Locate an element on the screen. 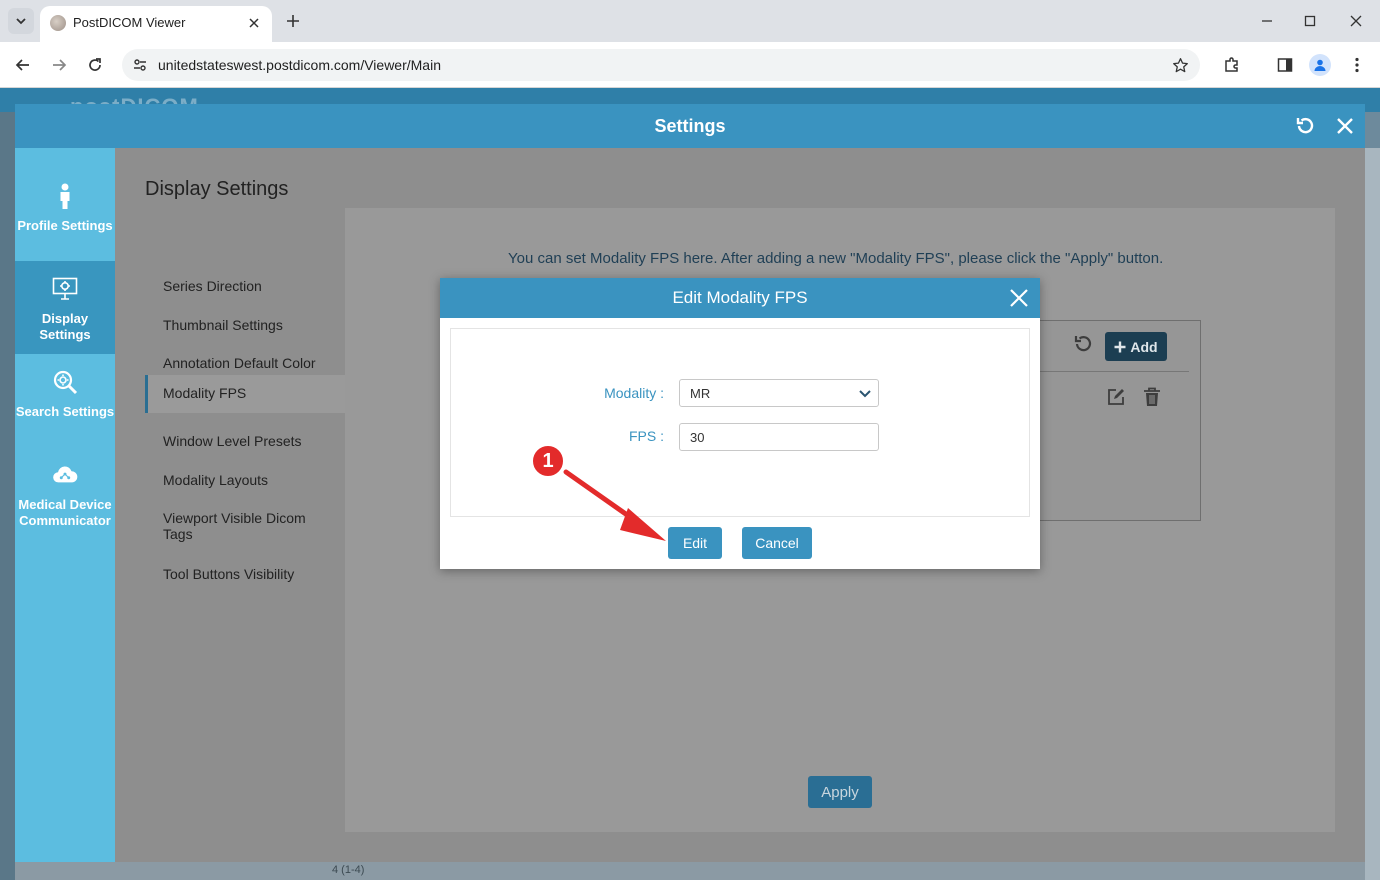 This screenshot has height=880, width=1380. browser-menu-button is located at coordinates (1357, 65).